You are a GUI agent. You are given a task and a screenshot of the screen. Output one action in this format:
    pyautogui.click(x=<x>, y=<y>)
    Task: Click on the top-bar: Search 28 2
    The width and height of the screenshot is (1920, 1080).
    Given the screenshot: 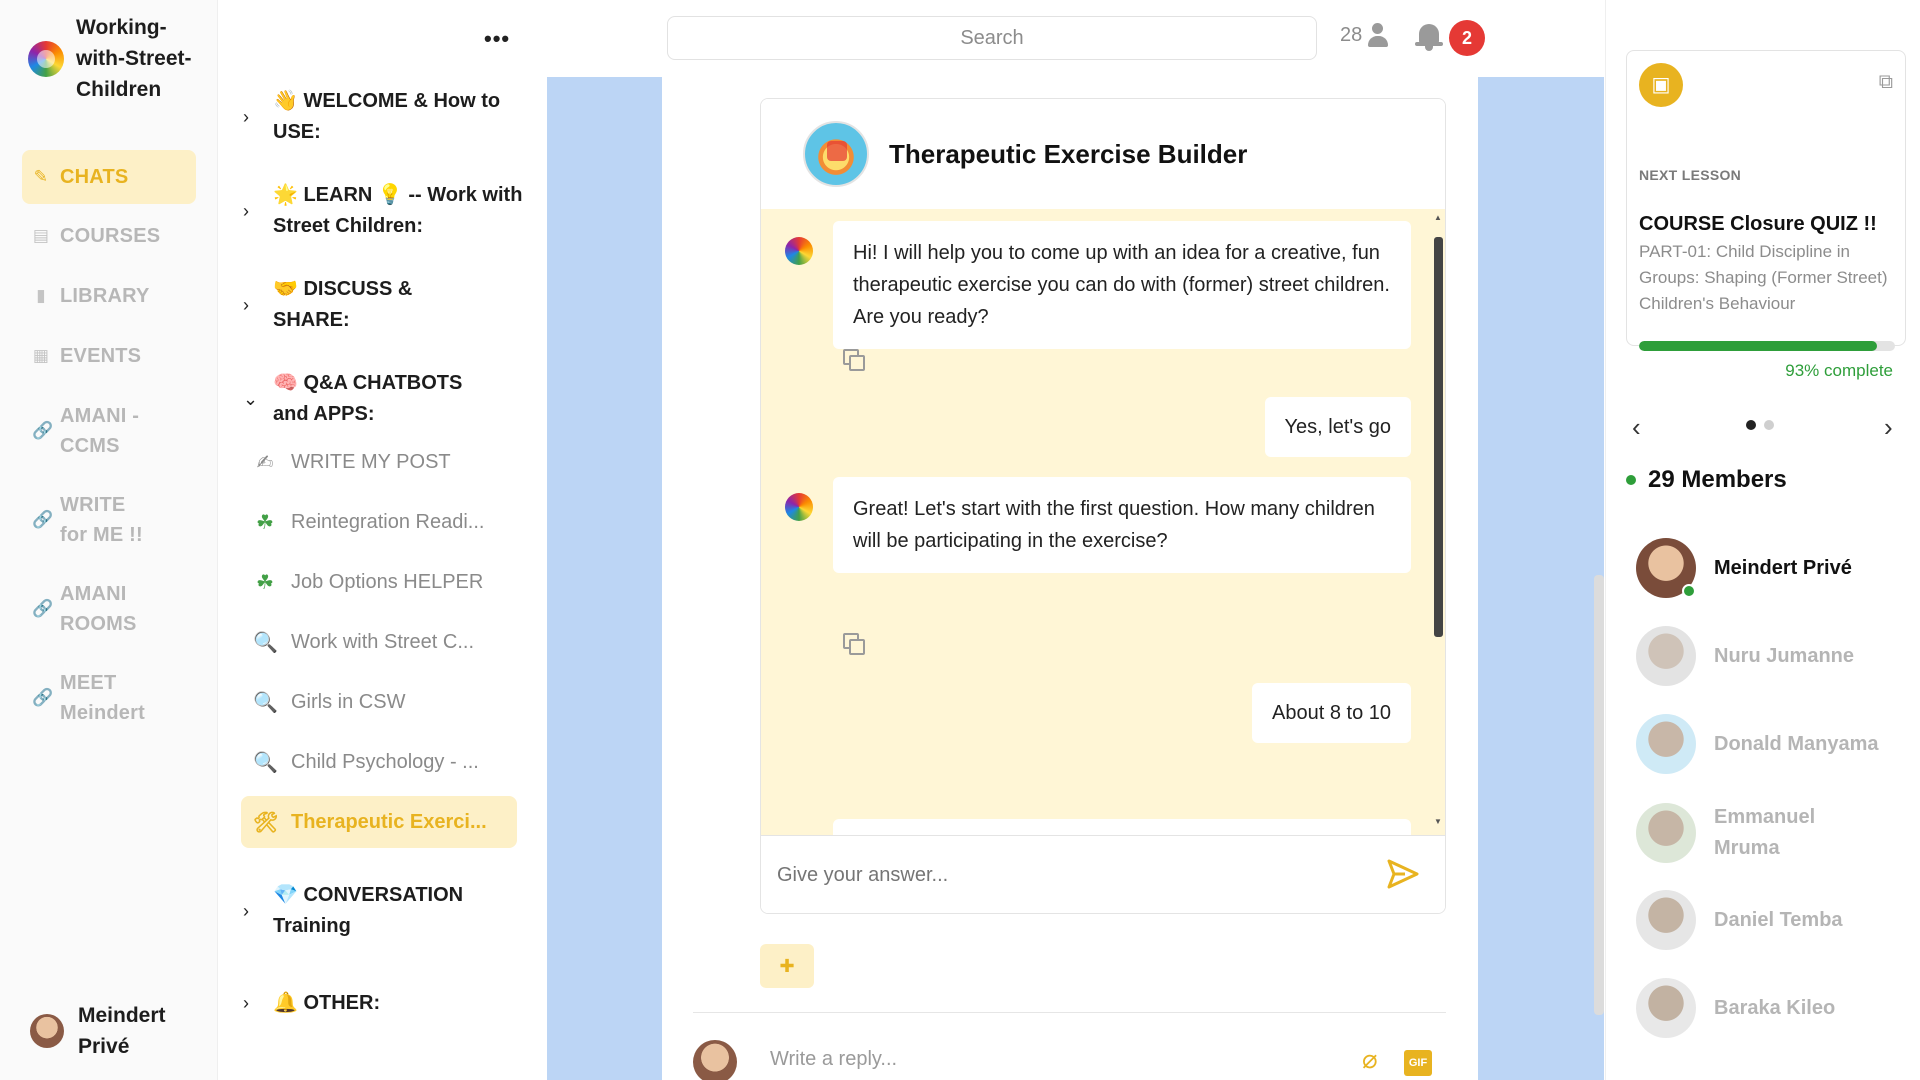 What is the action you would take?
    pyautogui.click(x=1076, y=38)
    